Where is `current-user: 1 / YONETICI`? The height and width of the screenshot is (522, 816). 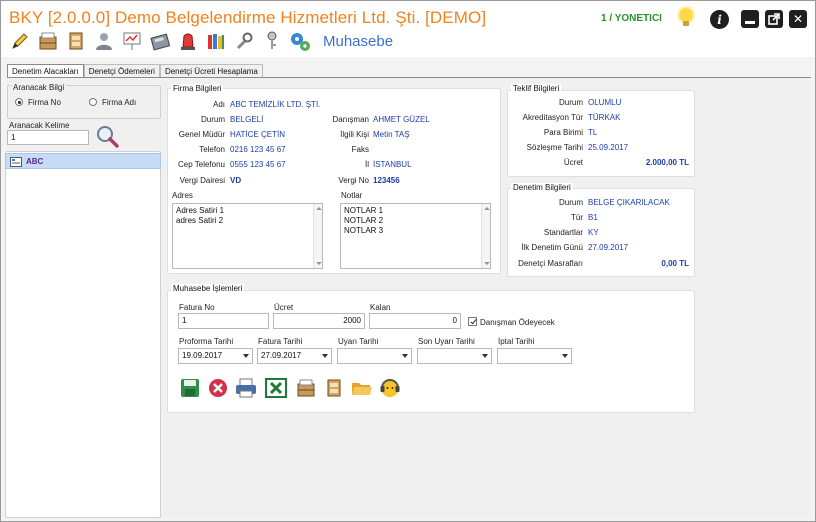
current-user: 1 / YONETICI is located at coordinates (631, 18).